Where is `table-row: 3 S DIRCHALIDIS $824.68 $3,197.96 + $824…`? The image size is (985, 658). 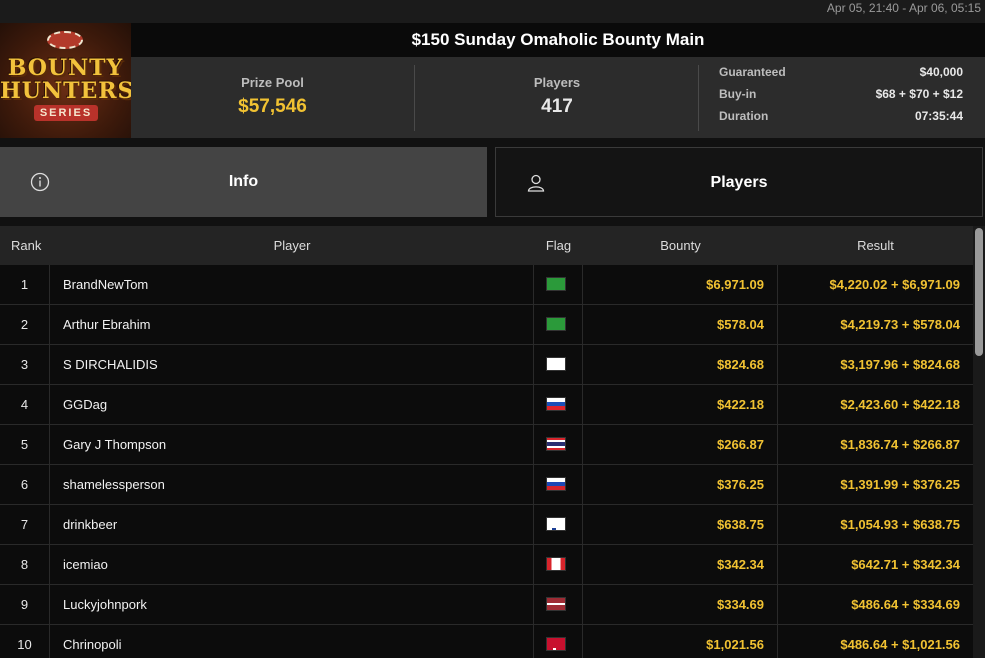
table-row: 3 S DIRCHALIDIS $824.68 $3,197.96 + $824… is located at coordinates (486, 365).